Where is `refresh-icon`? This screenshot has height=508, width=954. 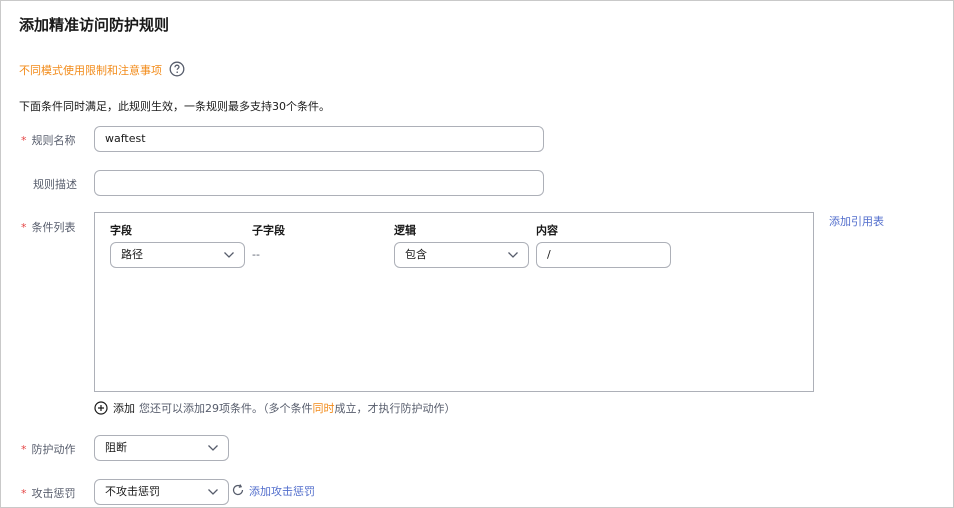
refresh-icon is located at coordinates (238, 490).